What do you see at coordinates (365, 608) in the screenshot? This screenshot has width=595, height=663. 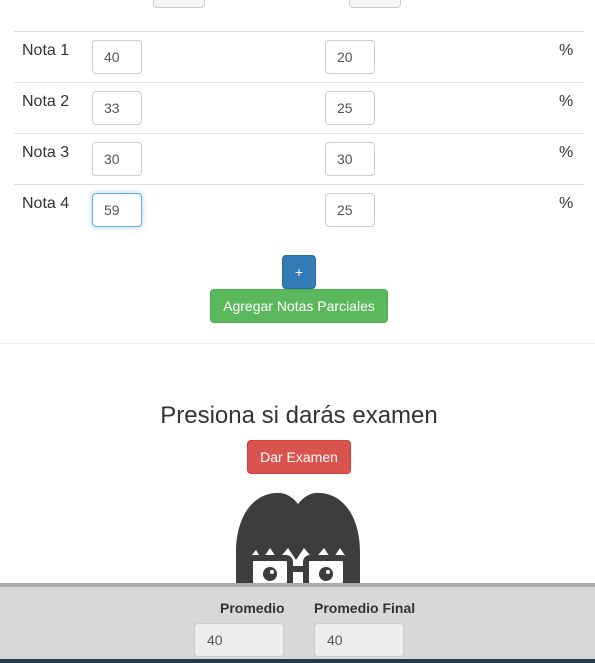 I see `final-average-label: Promedio Final` at bounding box center [365, 608].